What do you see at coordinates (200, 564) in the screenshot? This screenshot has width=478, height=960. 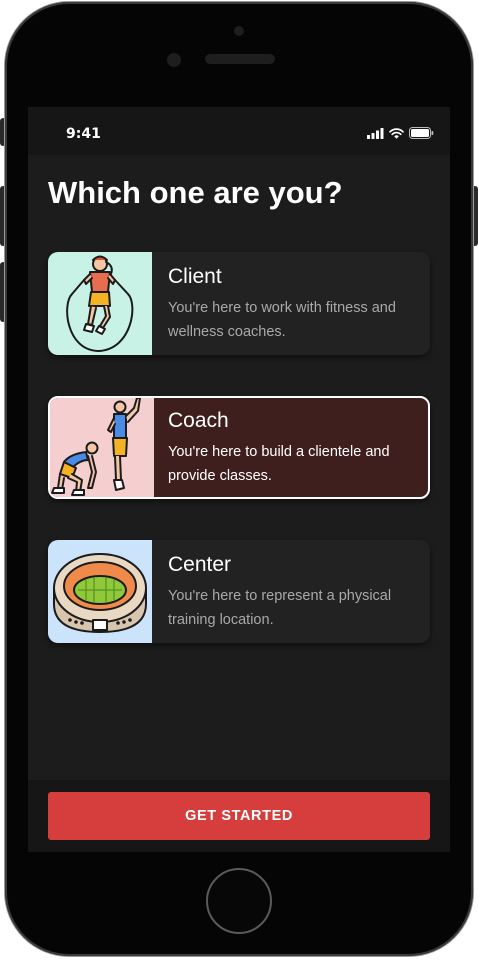 I see `card-title-center: Center` at bounding box center [200, 564].